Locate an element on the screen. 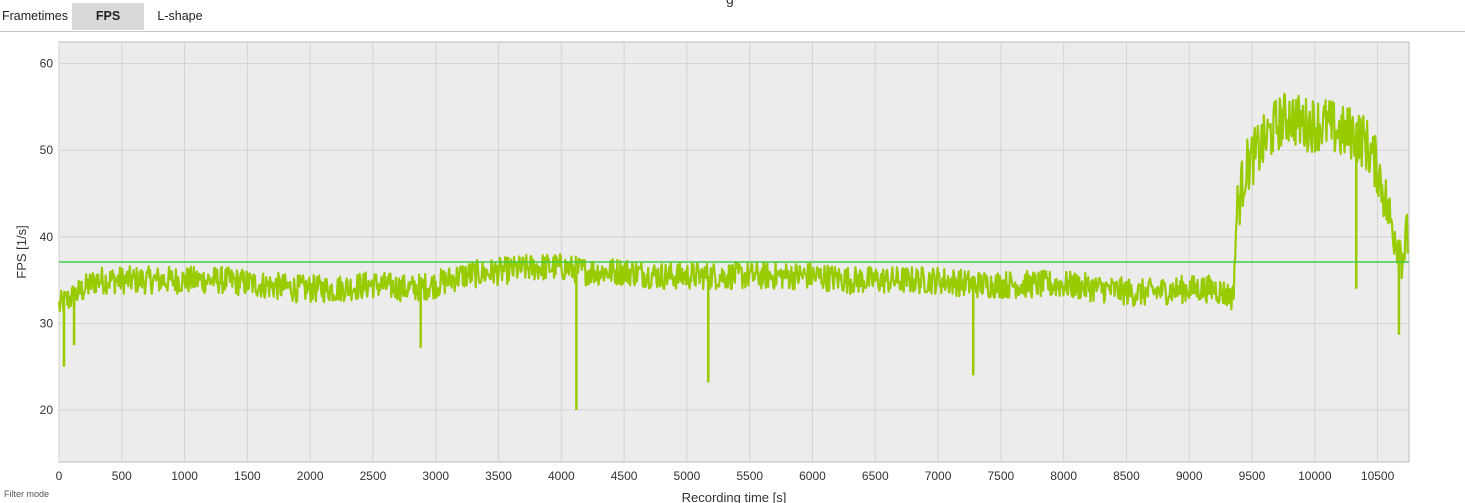 The image size is (1465, 503). page-title-fragment: g is located at coordinates (730, 3).